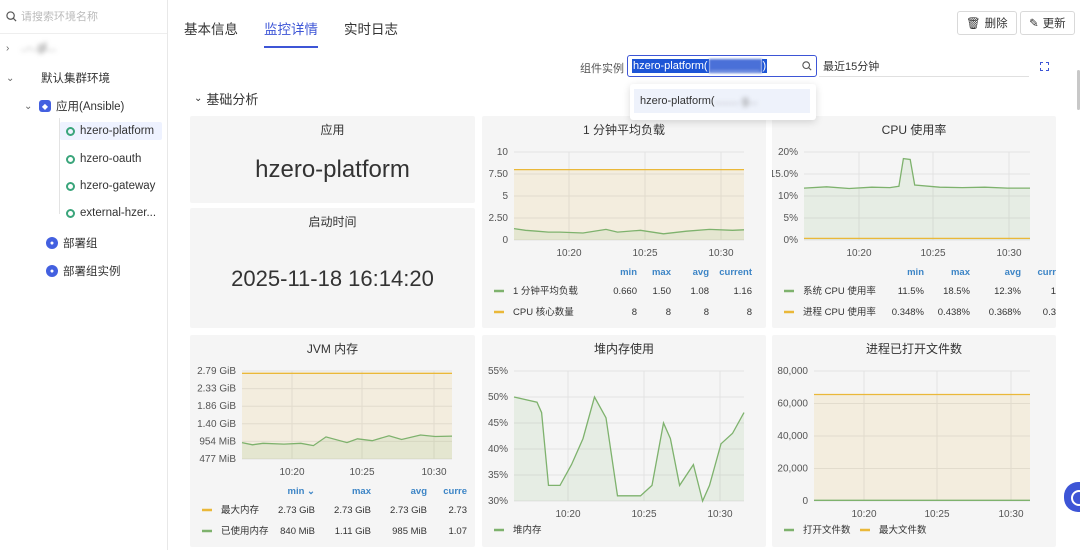  What do you see at coordinates (499, 218) in the screenshot?
I see `y-tick-label: 2.50` at bounding box center [499, 218].